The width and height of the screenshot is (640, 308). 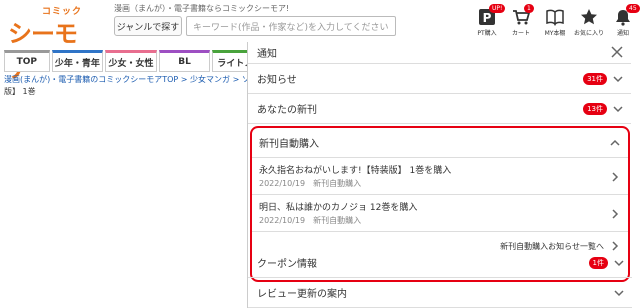 I want to click on book-icon, so click(x=555, y=17).